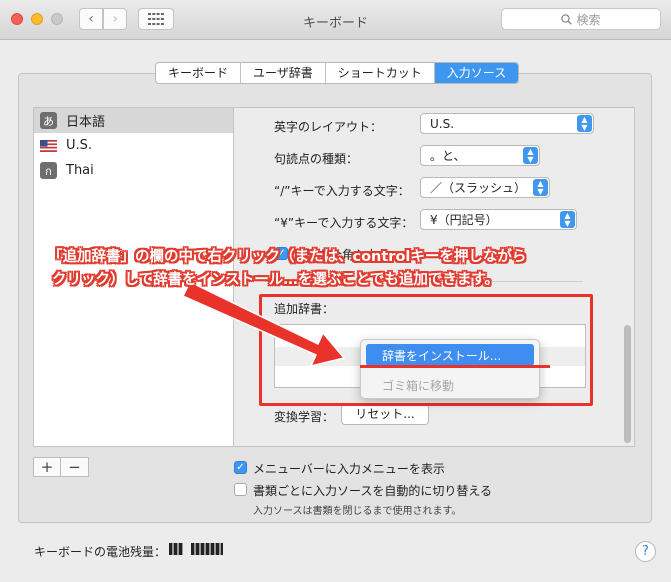 This screenshot has height=582, width=671. Describe the element at coordinates (507, 123) in the screenshot. I see `layout-popup: U.S. ▲ ▼` at that location.